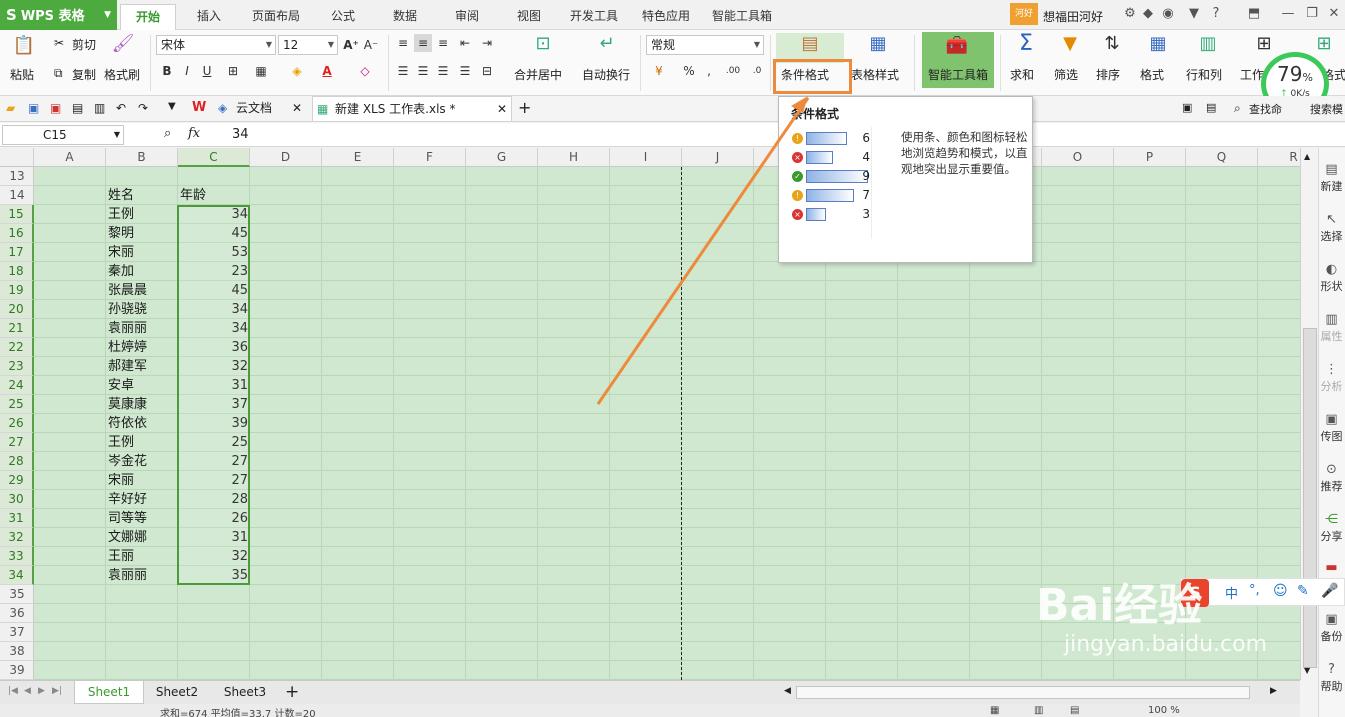 The image size is (1345, 717). Describe the element at coordinates (1119, 605) in the screenshot. I see `watermark-brand: Bai经验` at that location.